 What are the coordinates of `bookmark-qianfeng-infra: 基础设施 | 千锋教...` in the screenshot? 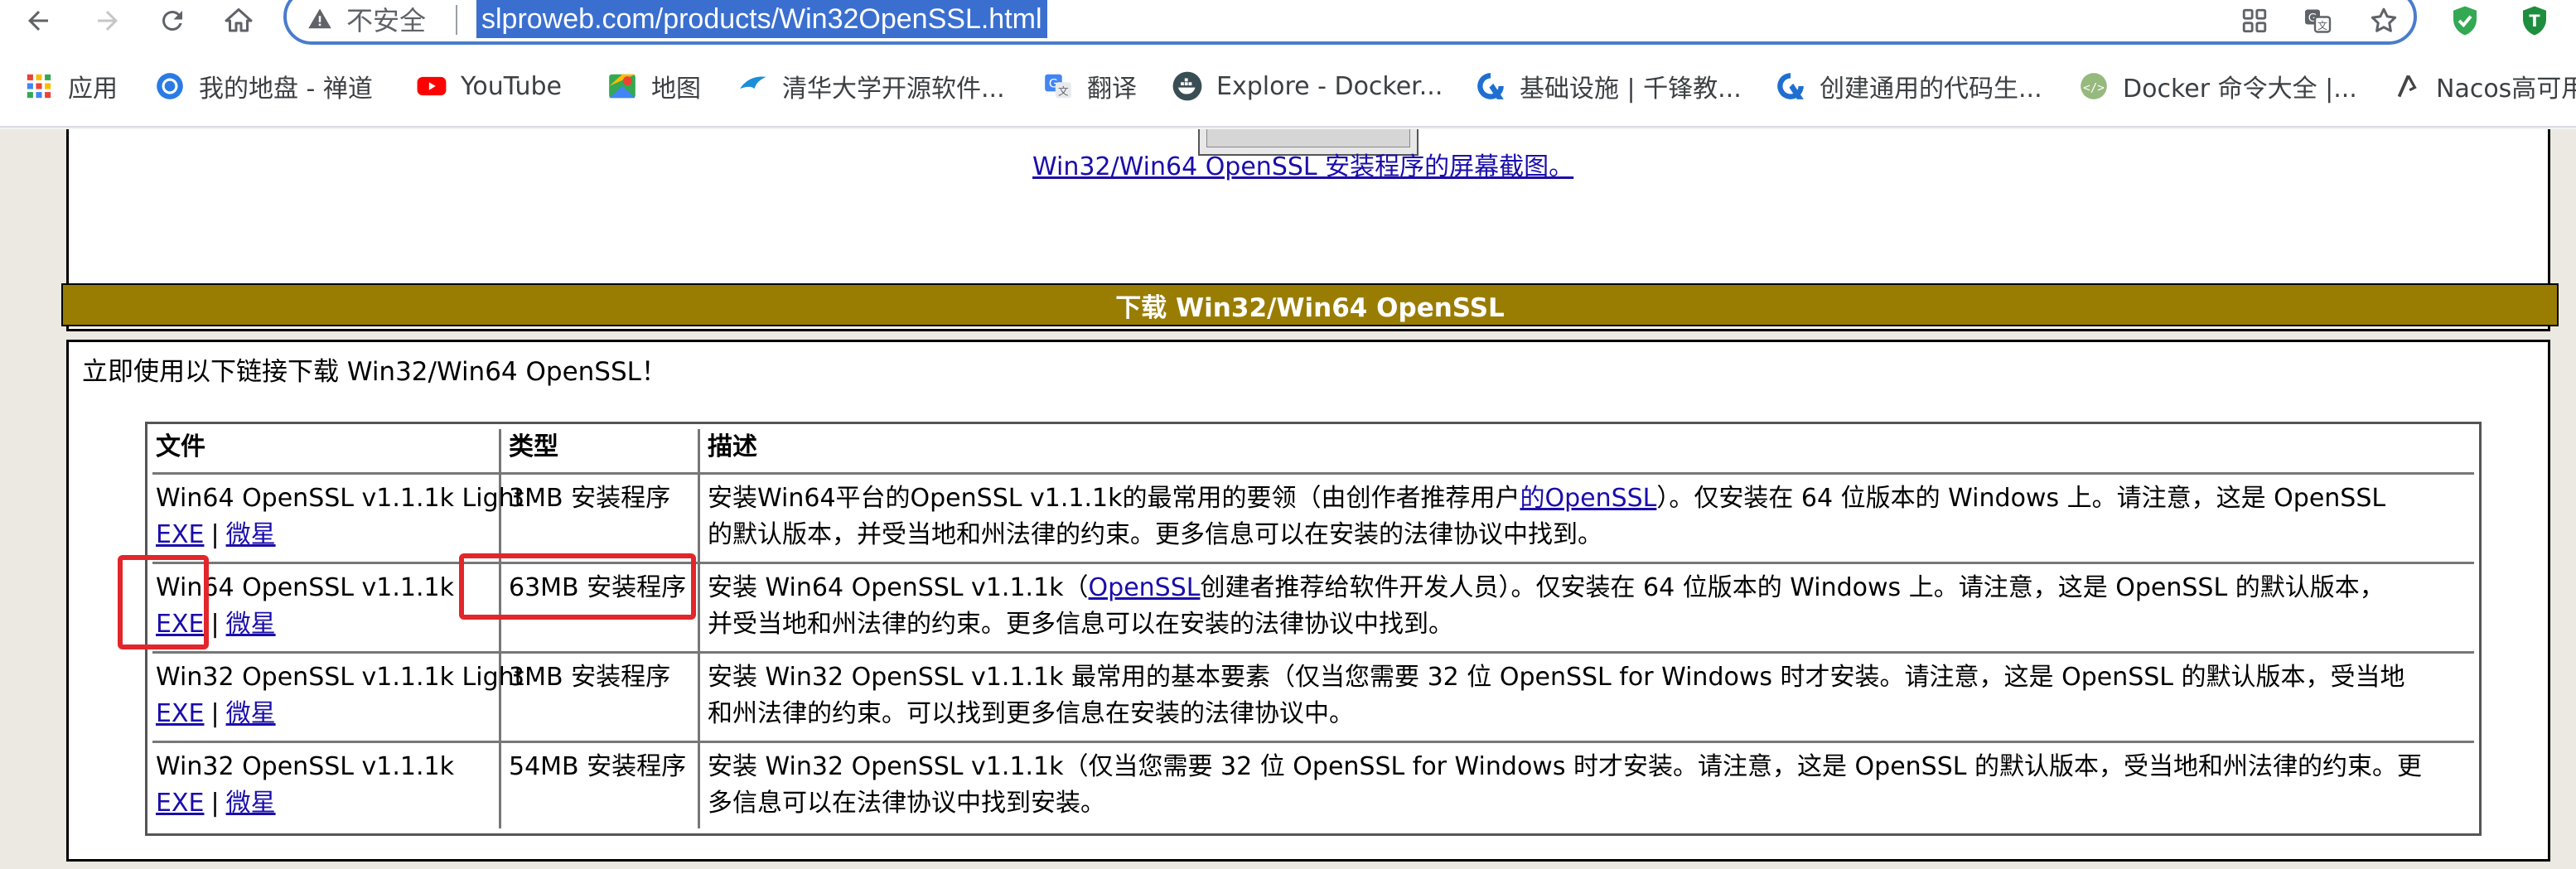 It's located at (1608, 86).